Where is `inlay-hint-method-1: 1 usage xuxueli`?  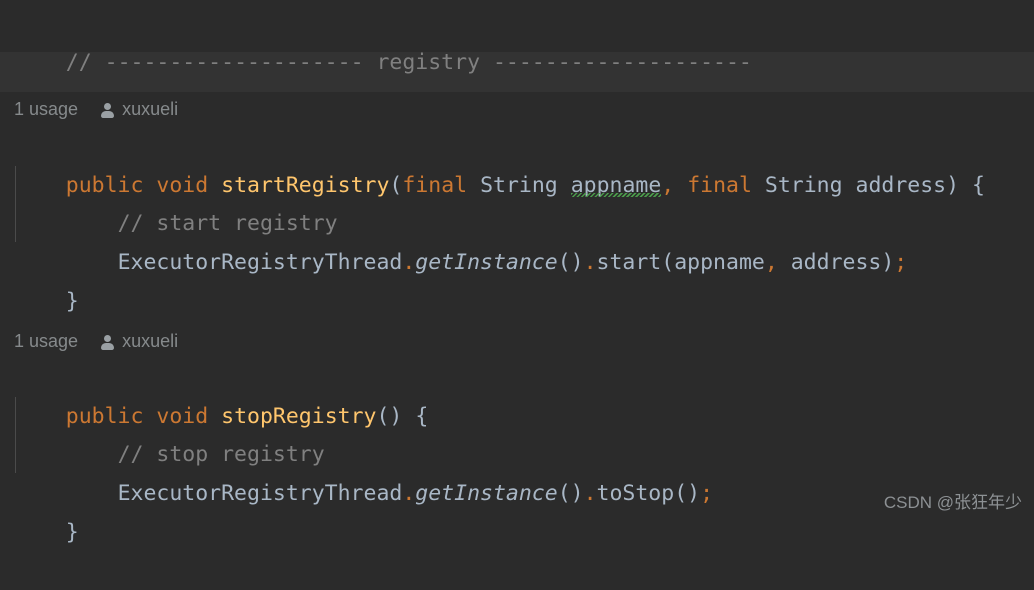 inlay-hint-method-1: 1 usage xuxueli is located at coordinates (96, 109).